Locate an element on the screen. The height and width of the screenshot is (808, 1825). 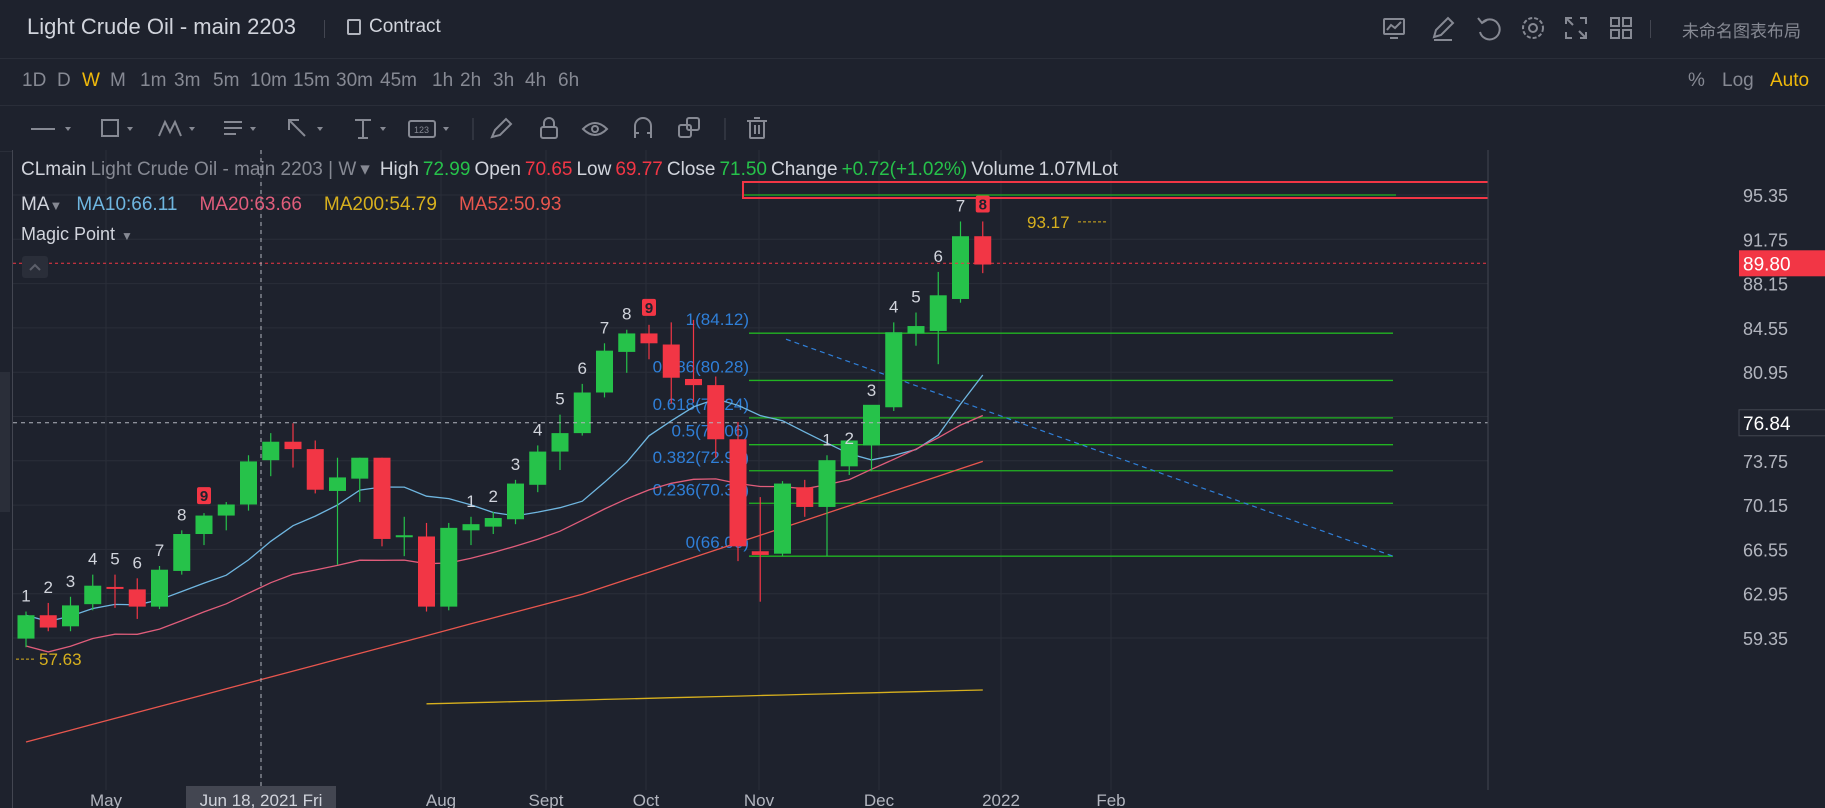
pattern-tool-icon is located at coordinates (176, 128).